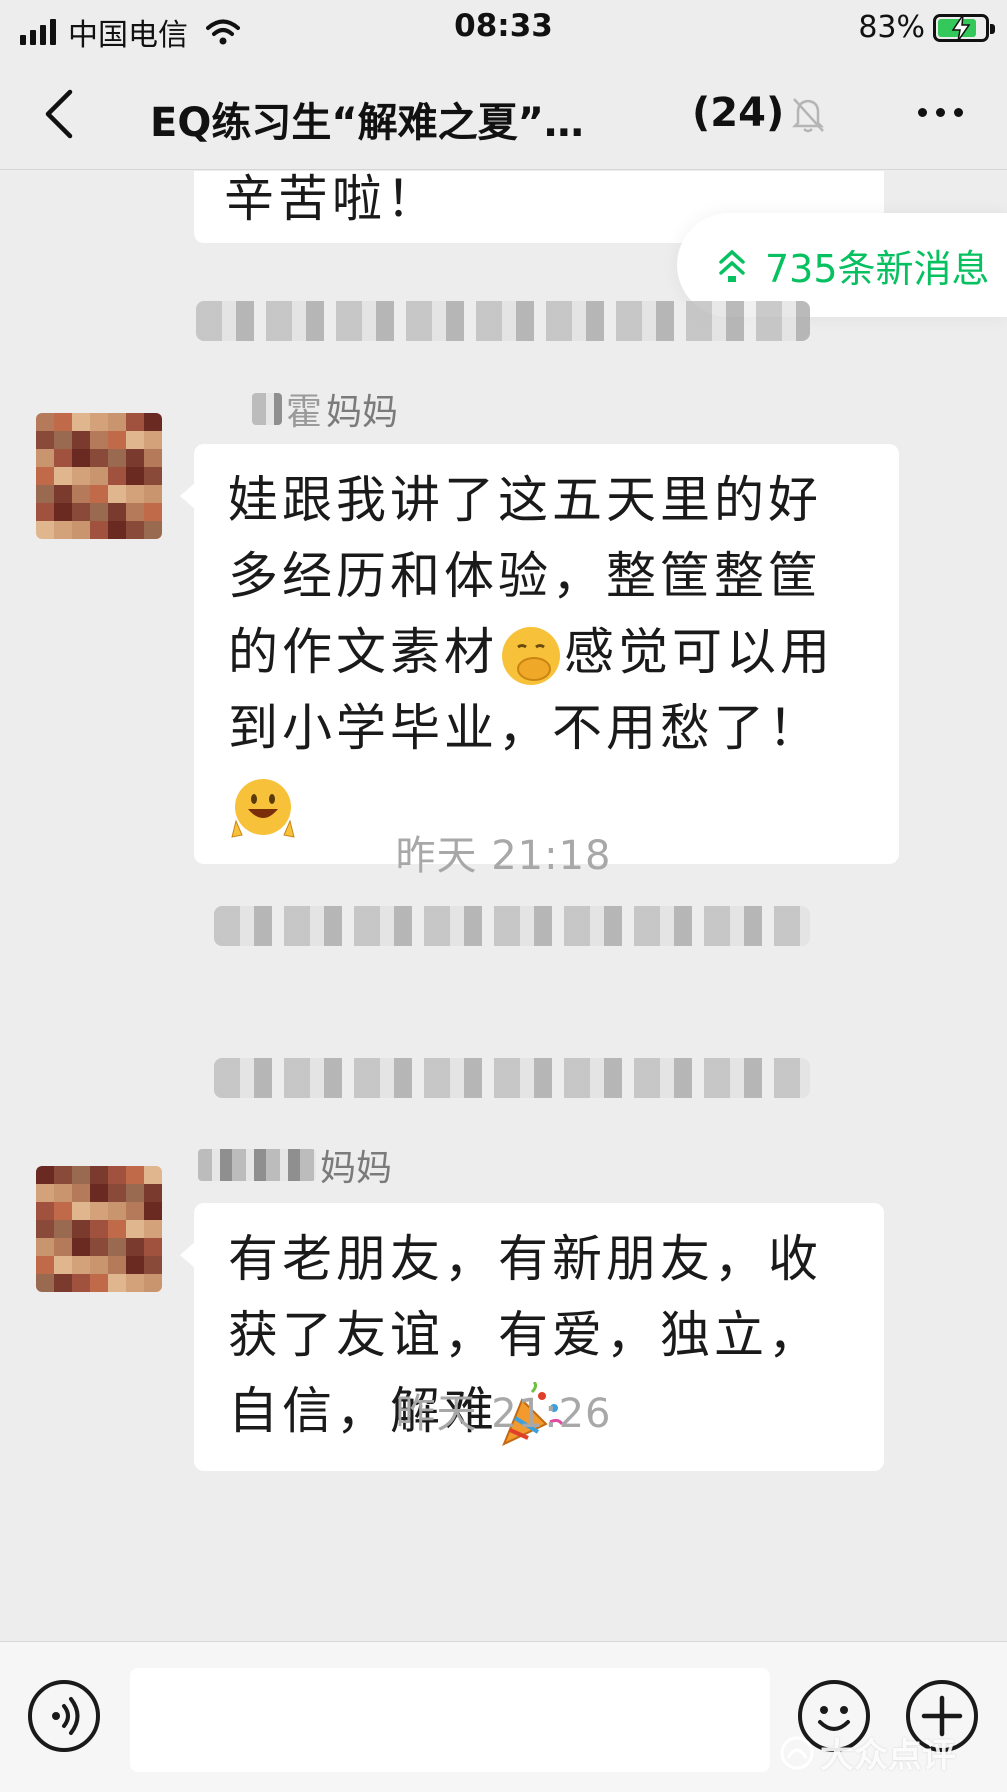  I want to click on voice-icon, so click(64, 1716).